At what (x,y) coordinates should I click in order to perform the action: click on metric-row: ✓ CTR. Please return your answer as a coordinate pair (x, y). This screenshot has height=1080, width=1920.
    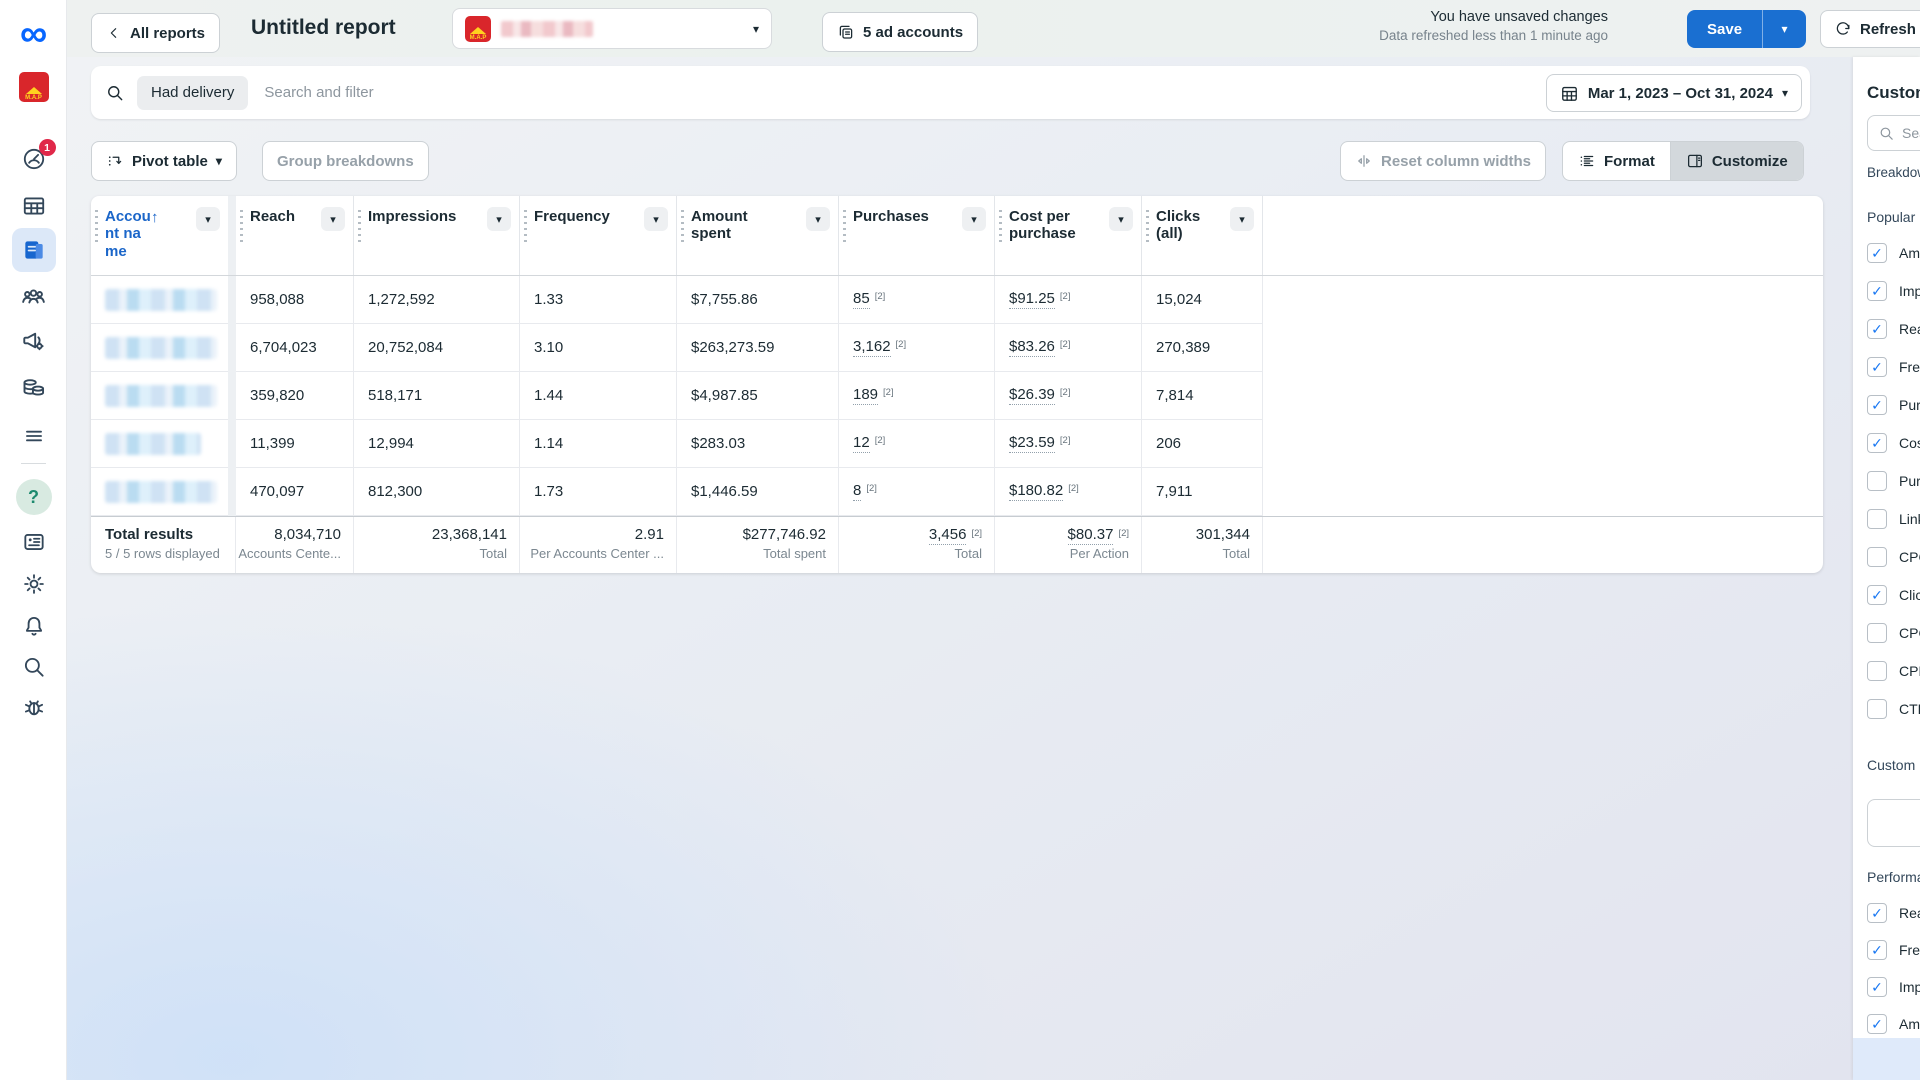
    Looking at the image, I should click on (1893, 709).